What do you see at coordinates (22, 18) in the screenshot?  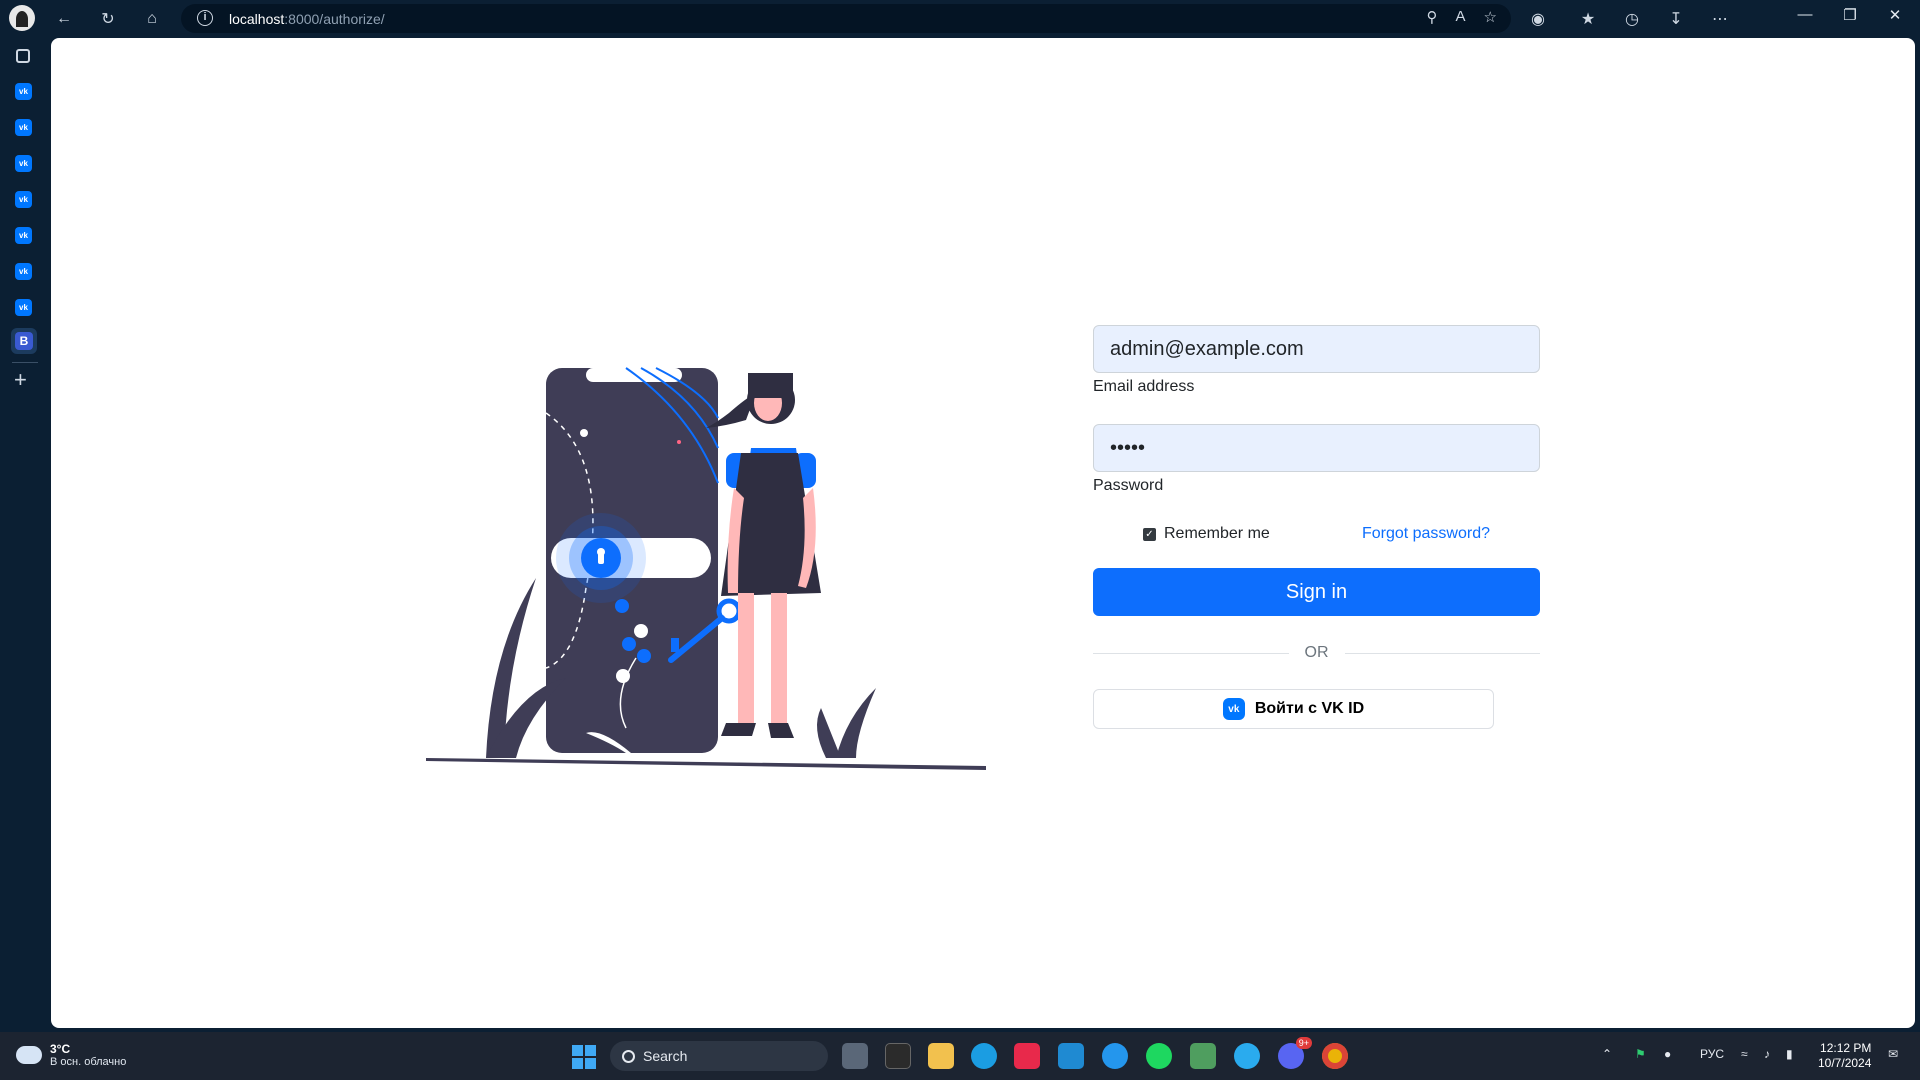 I see `profile-avatar` at bounding box center [22, 18].